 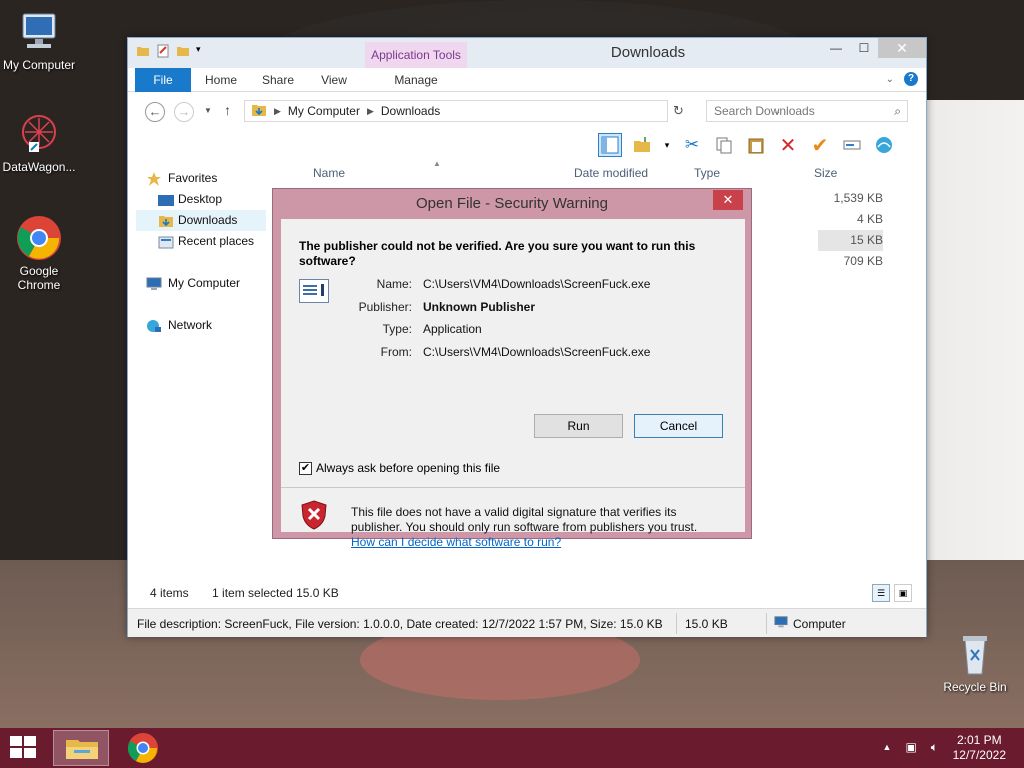 What do you see at coordinates (820, 145) in the screenshot?
I see `checkmark-icon: ✔` at bounding box center [820, 145].